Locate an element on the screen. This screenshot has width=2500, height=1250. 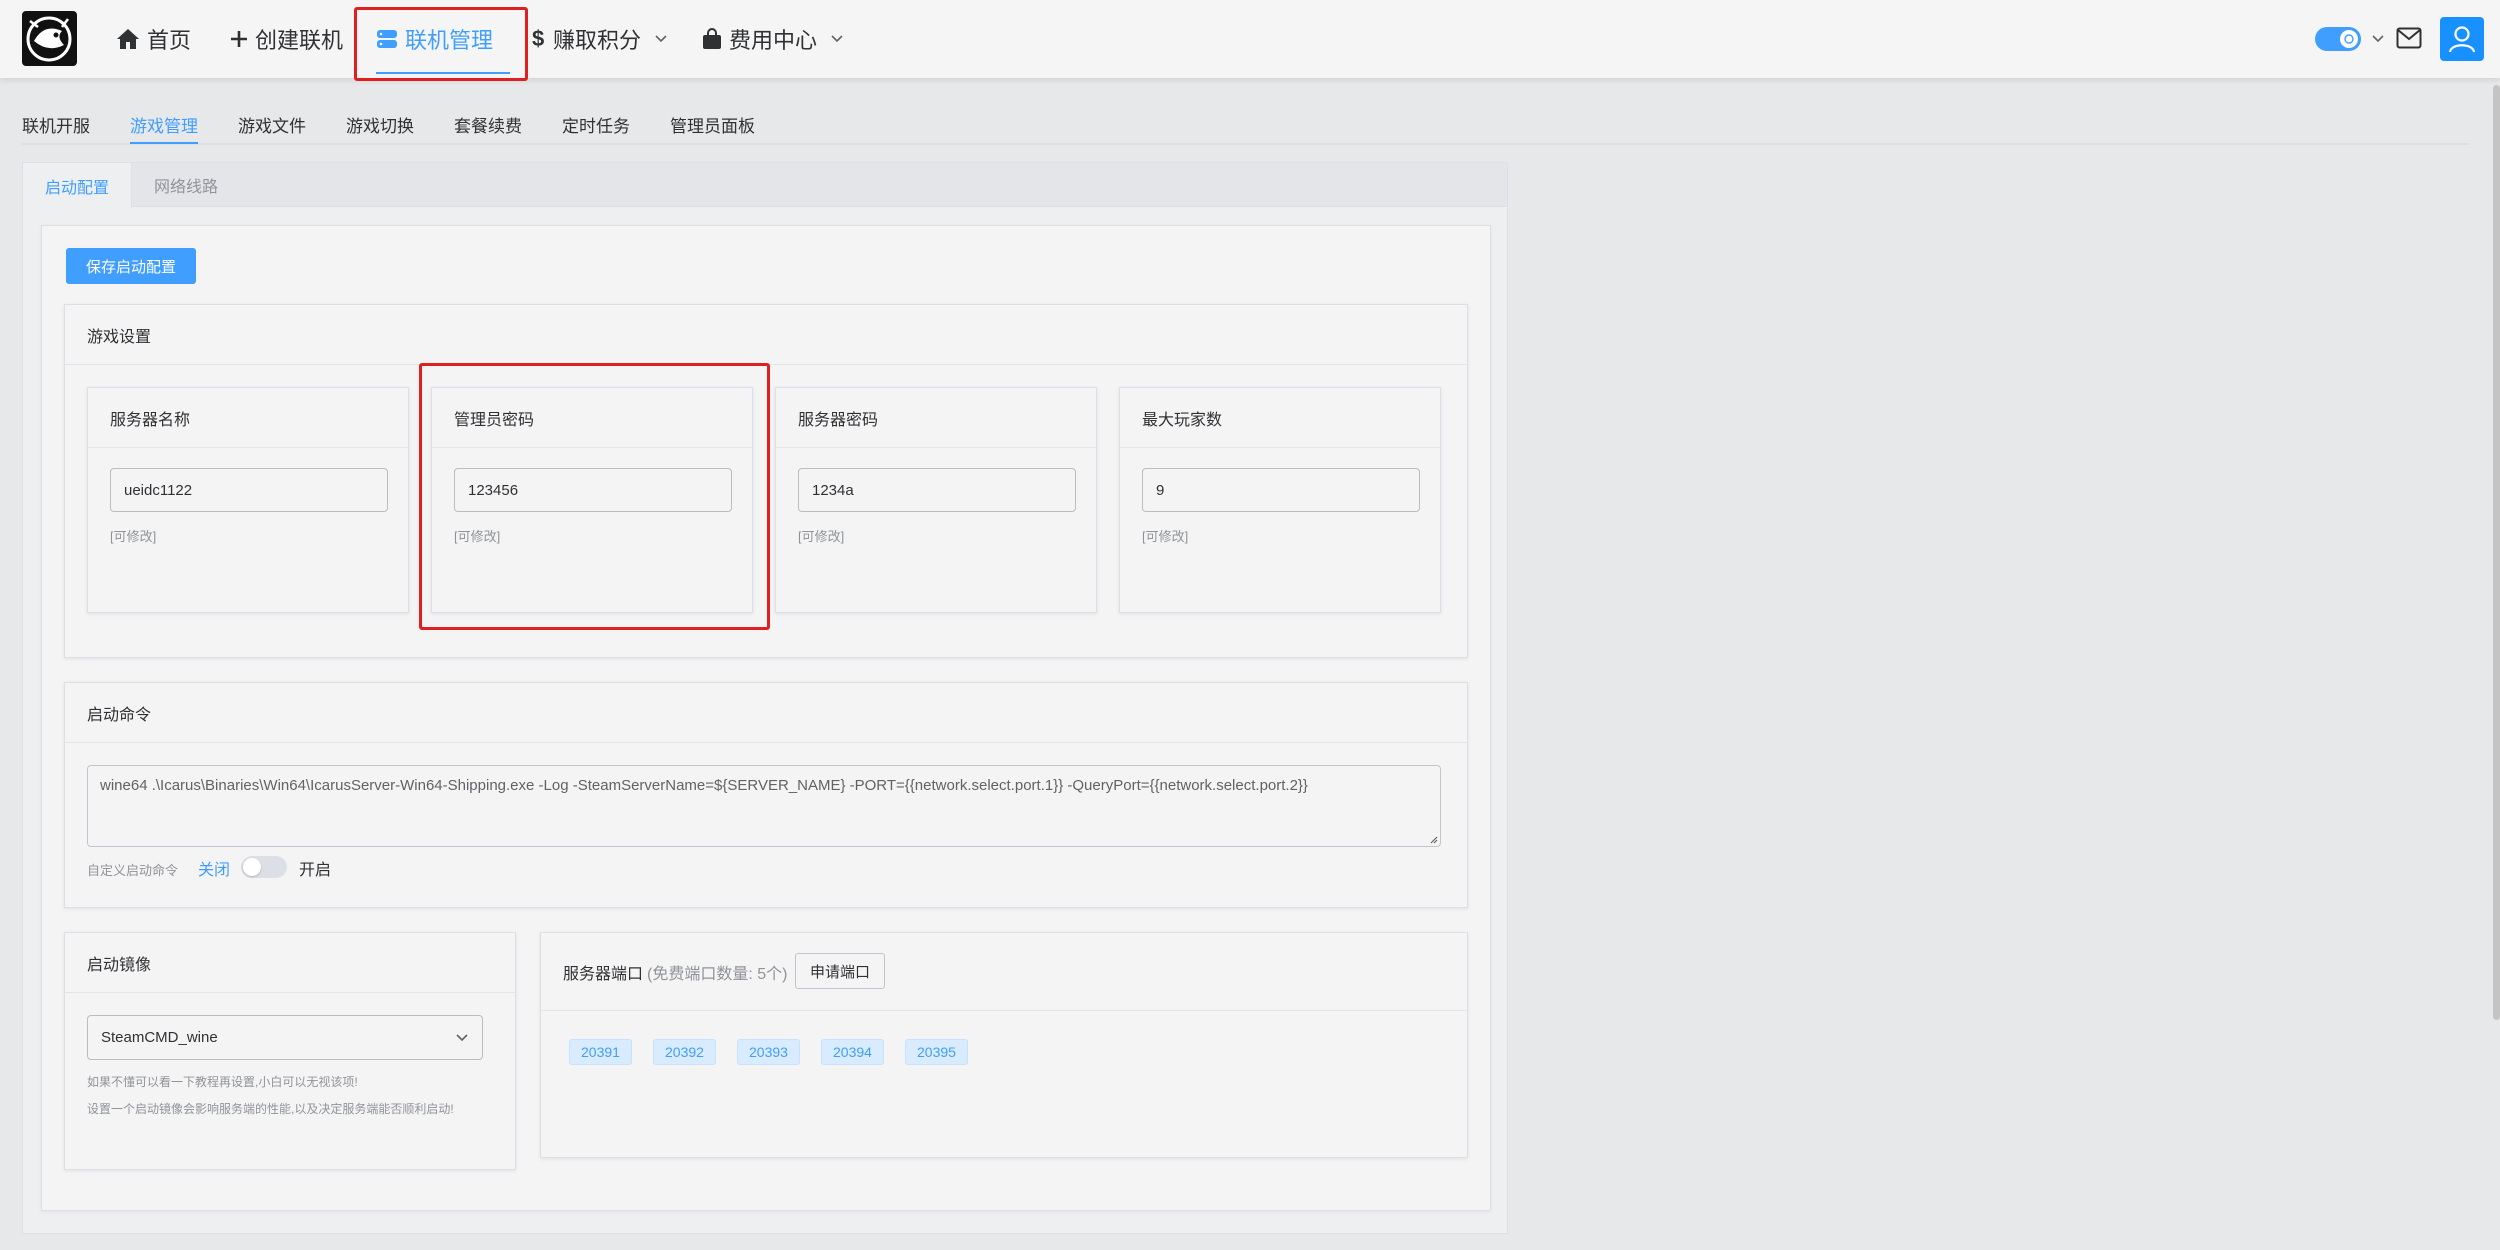
admin-password-hint: [可修改] is located at coordinates (477, 536).